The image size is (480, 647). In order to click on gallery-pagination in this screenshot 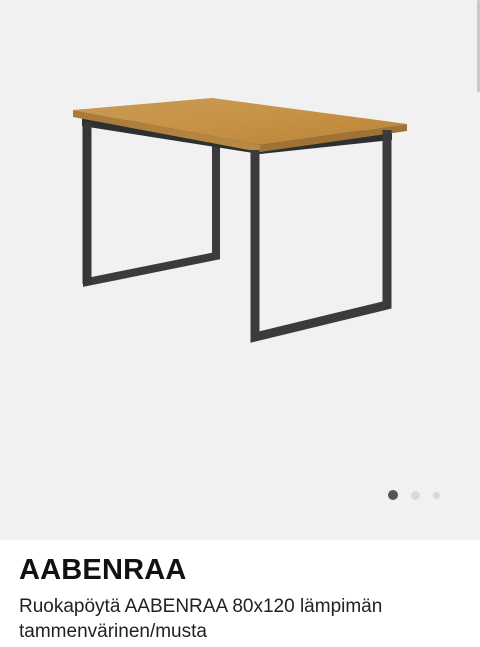, I will do `click(414, 495)`.